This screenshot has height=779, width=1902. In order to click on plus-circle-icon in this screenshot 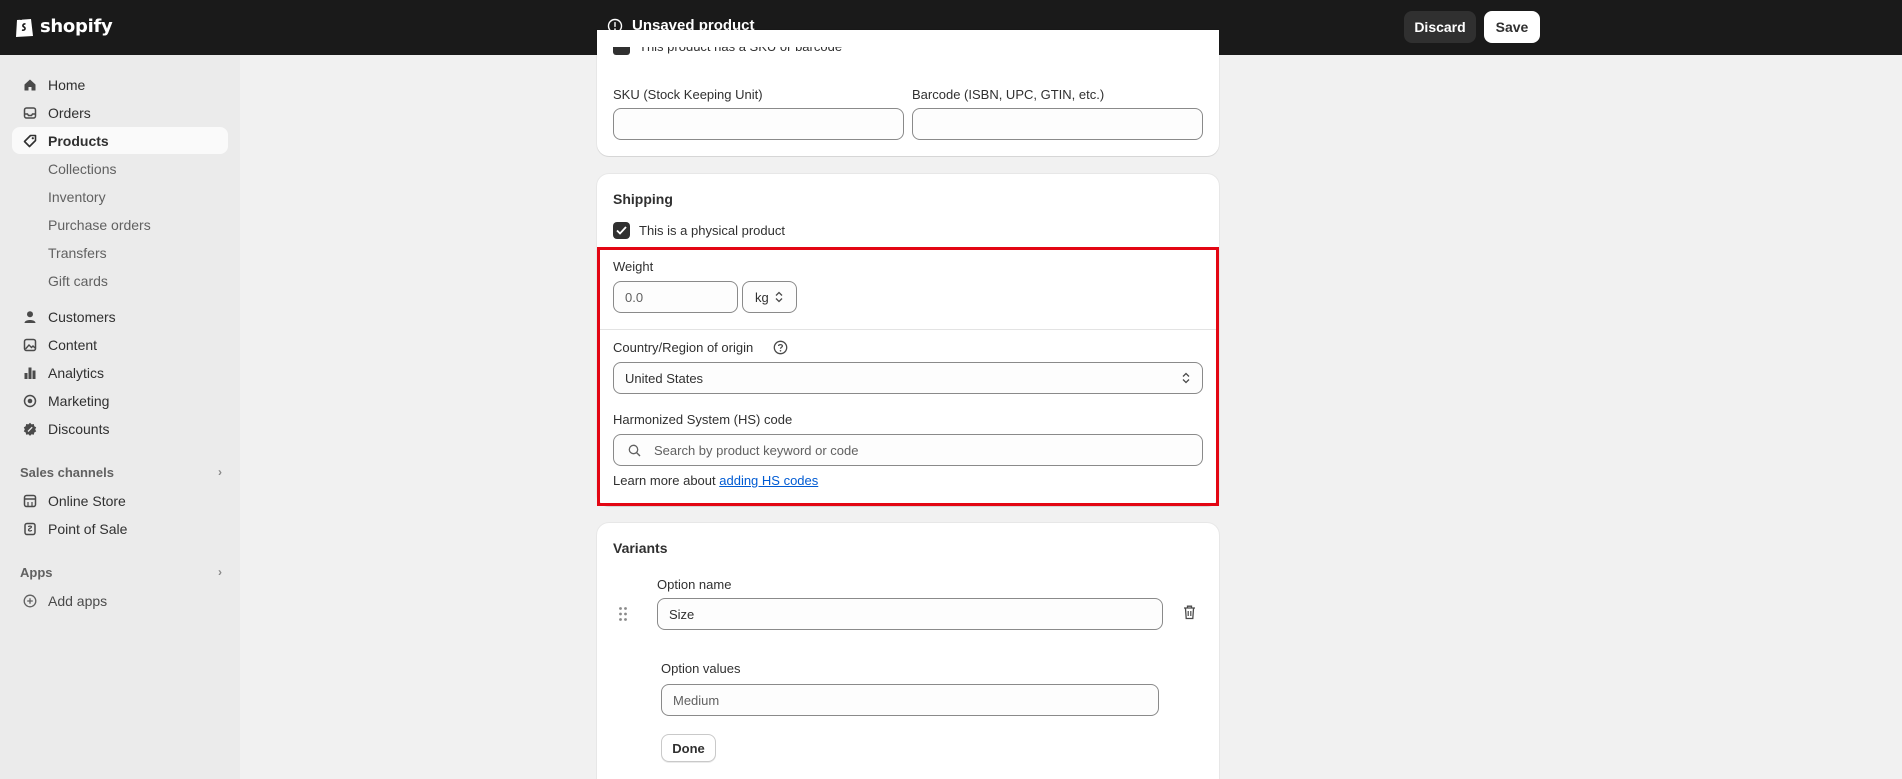, I will do `click(30, 601)`.